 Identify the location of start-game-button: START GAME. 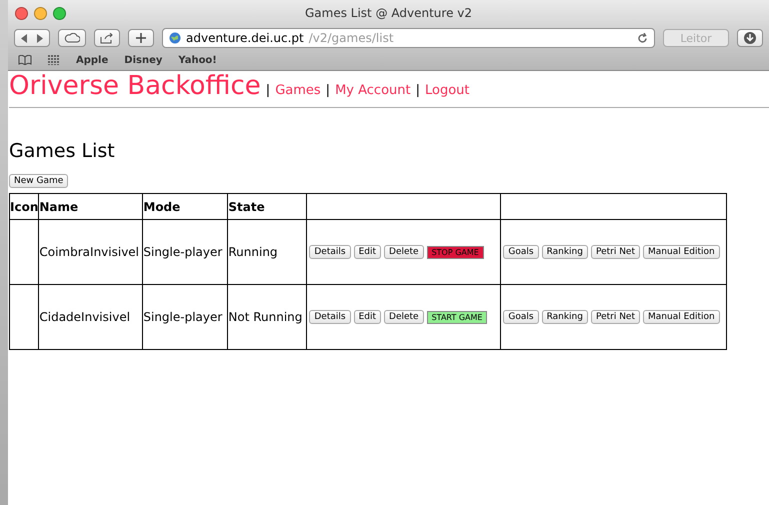
(457, 317).